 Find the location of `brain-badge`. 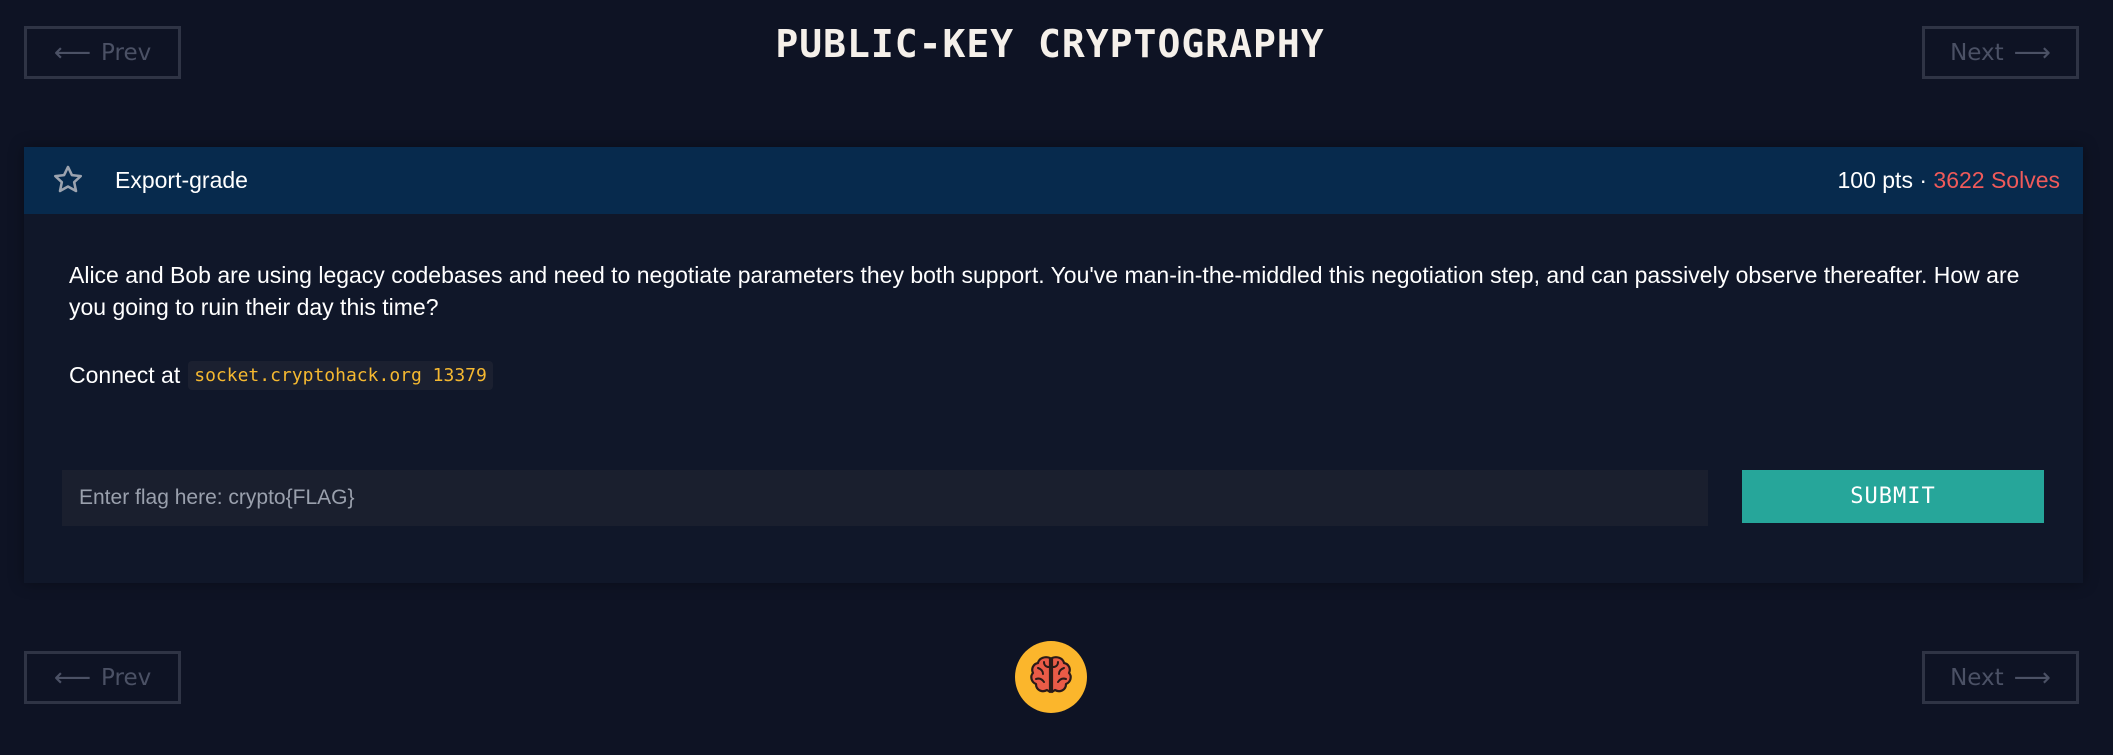

brain-badge is located at coordinates (1051, 677).